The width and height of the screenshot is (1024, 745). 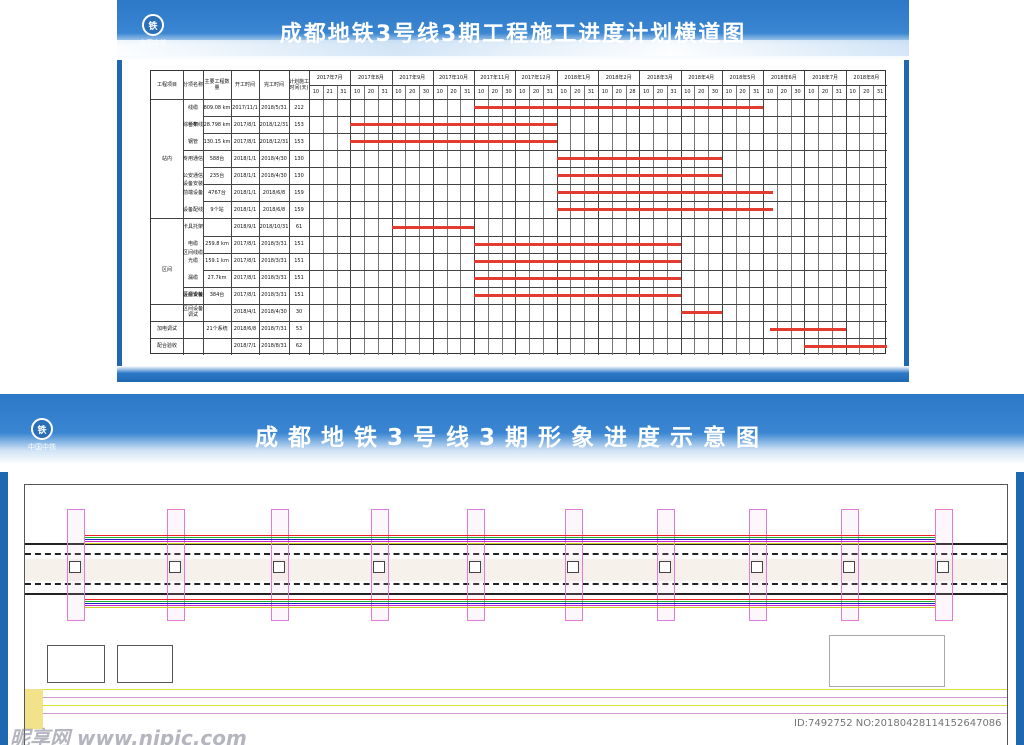 I want to click on row-item, so click(x=193, y=346).